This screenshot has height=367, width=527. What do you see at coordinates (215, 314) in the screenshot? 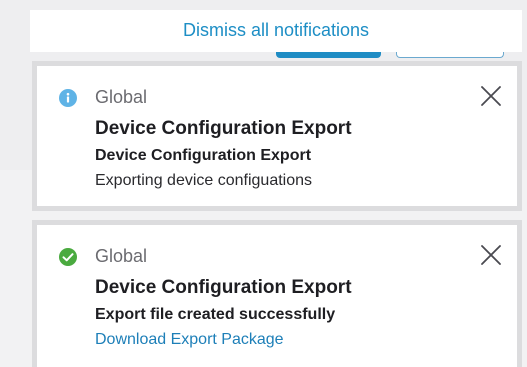
I see `notification-subtitle: Export file created successfully` at bounding box center [215, 314].